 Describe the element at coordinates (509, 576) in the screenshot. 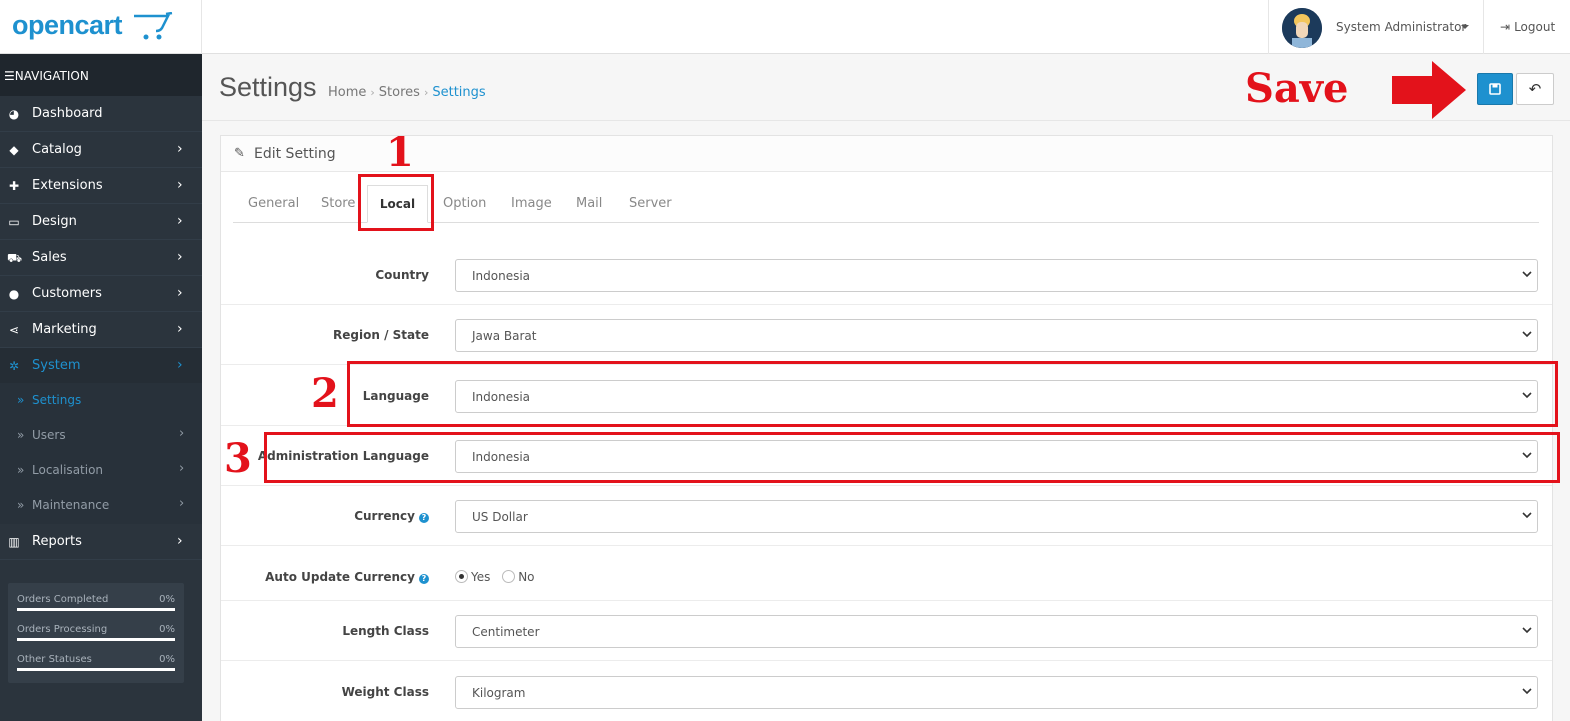

I see `radio-no` at that location.